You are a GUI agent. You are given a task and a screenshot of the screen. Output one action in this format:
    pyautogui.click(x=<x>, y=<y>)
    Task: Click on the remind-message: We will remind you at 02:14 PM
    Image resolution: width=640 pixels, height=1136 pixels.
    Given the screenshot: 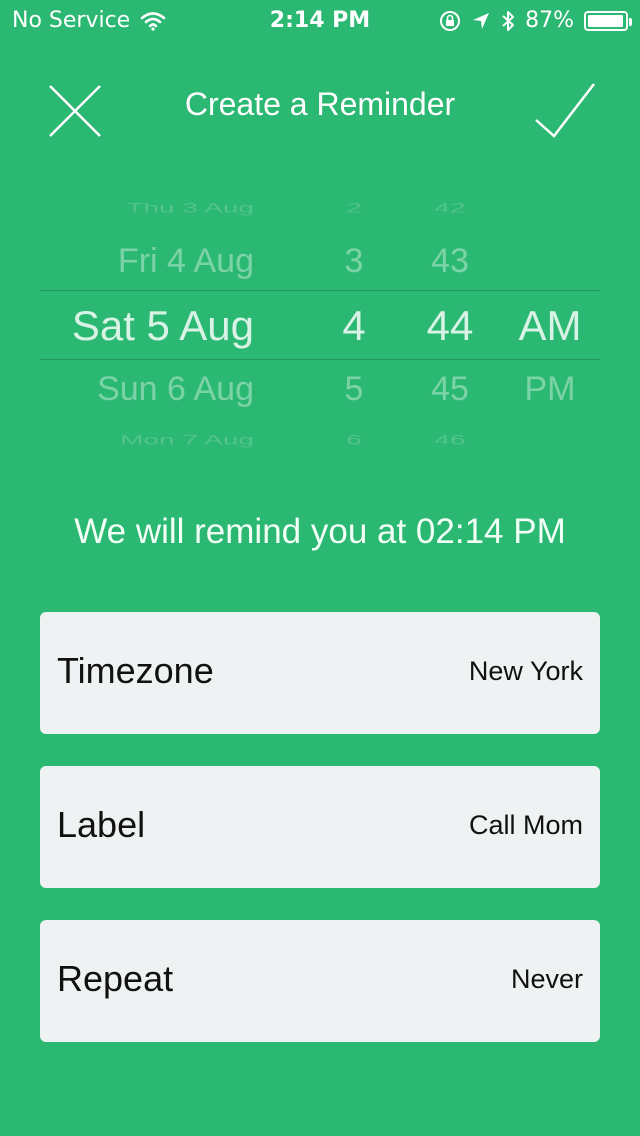 What is the action you would take?
    pyautogui.click(x=320, y=531)
    